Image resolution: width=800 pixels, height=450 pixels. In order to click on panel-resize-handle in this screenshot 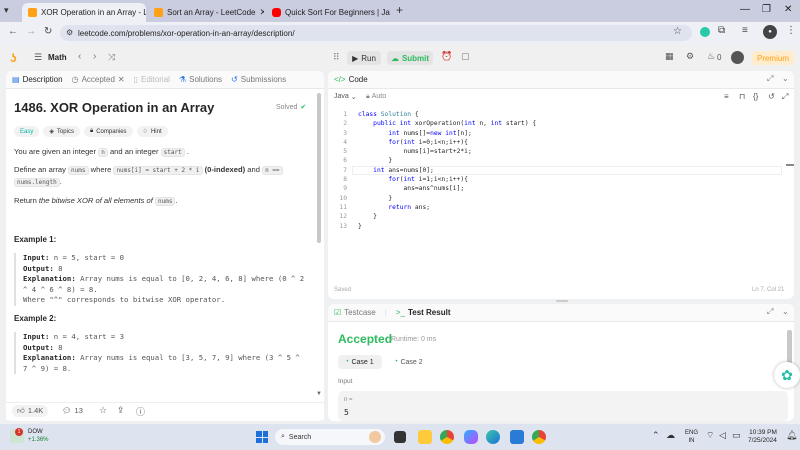, I will do `click(562, 301)`.